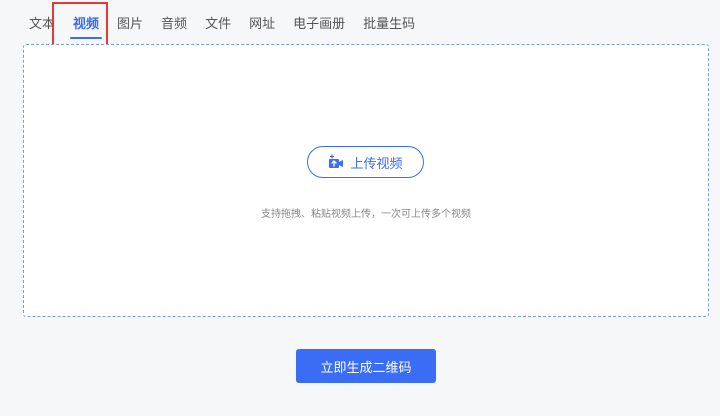 The height and width of the screenshot is (416, 720). Describe the element at coordinates (42, 25) in the screenshot. I see `tab-text: 文本` at that location.